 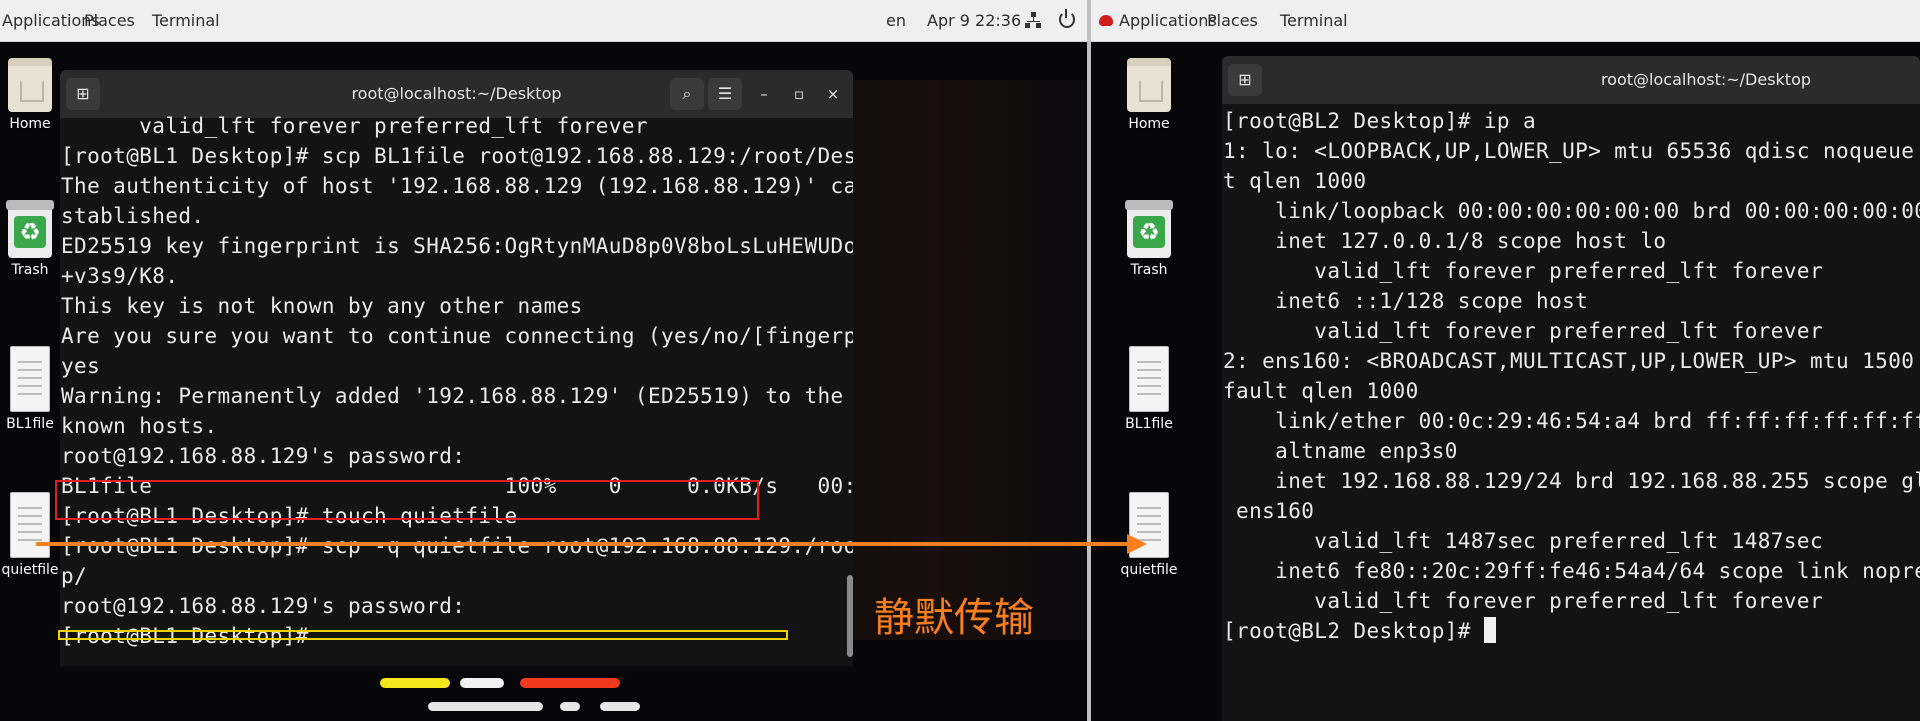 What do you see at coordinates (1137, 544) in the screenshot?
I see `arrow-head-icon` at bounding box center [1137, 544].